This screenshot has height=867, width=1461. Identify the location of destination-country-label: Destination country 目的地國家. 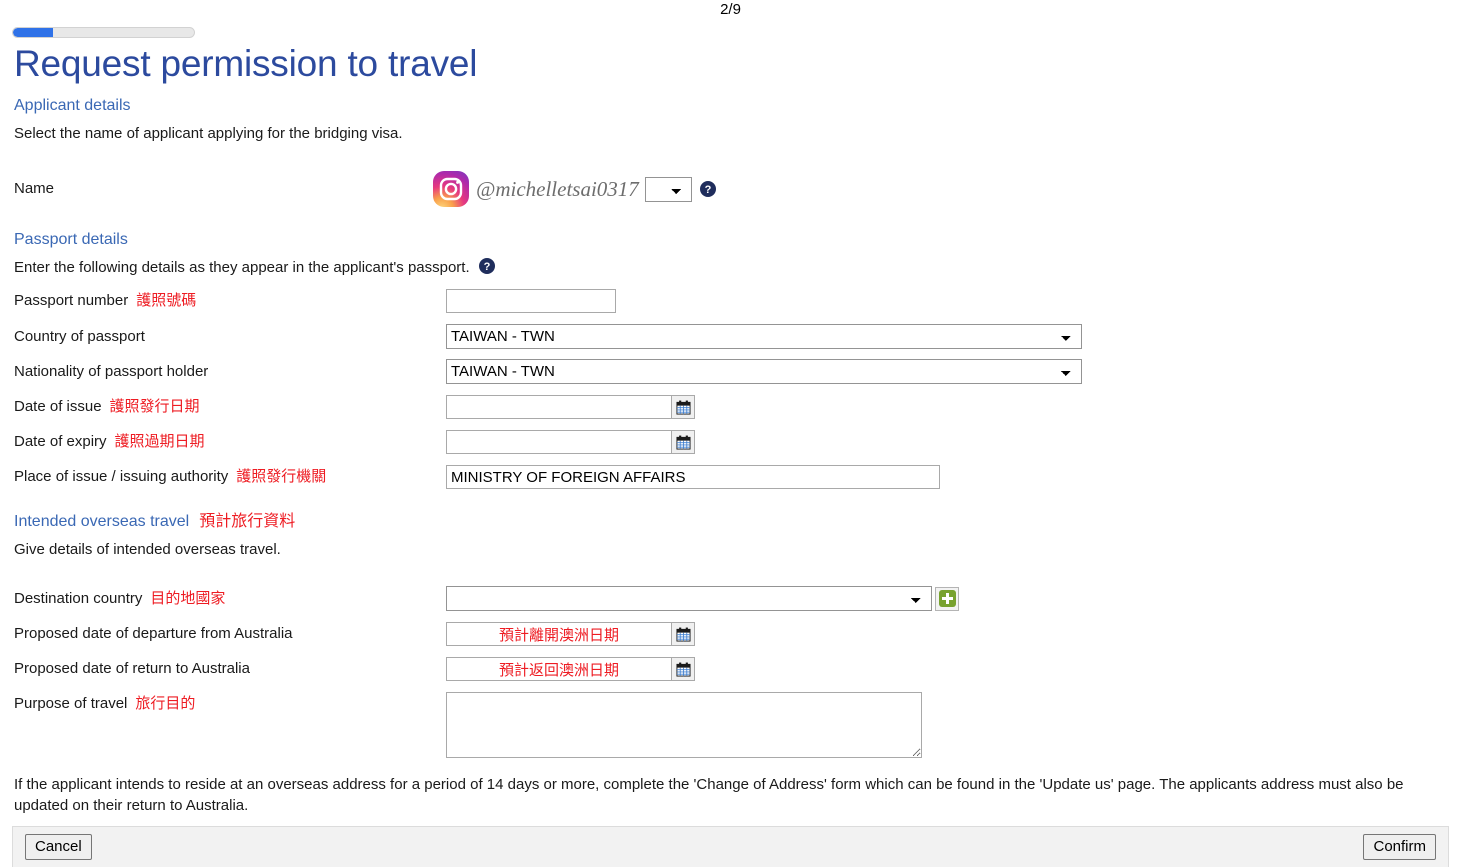
(230, 599).